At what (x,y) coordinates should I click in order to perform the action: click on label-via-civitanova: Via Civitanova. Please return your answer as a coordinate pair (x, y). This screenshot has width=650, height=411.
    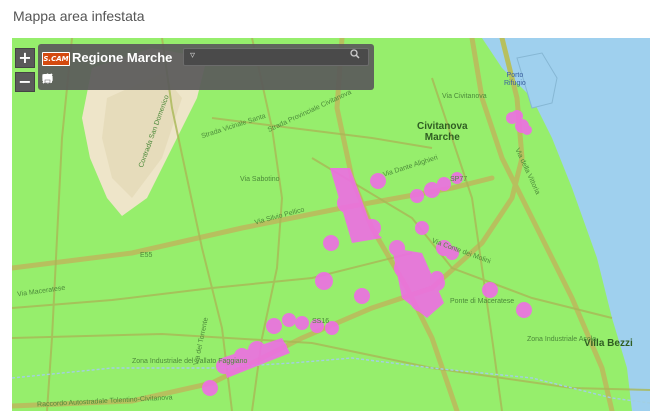
    Looking at the image, I should click on (464, 96).